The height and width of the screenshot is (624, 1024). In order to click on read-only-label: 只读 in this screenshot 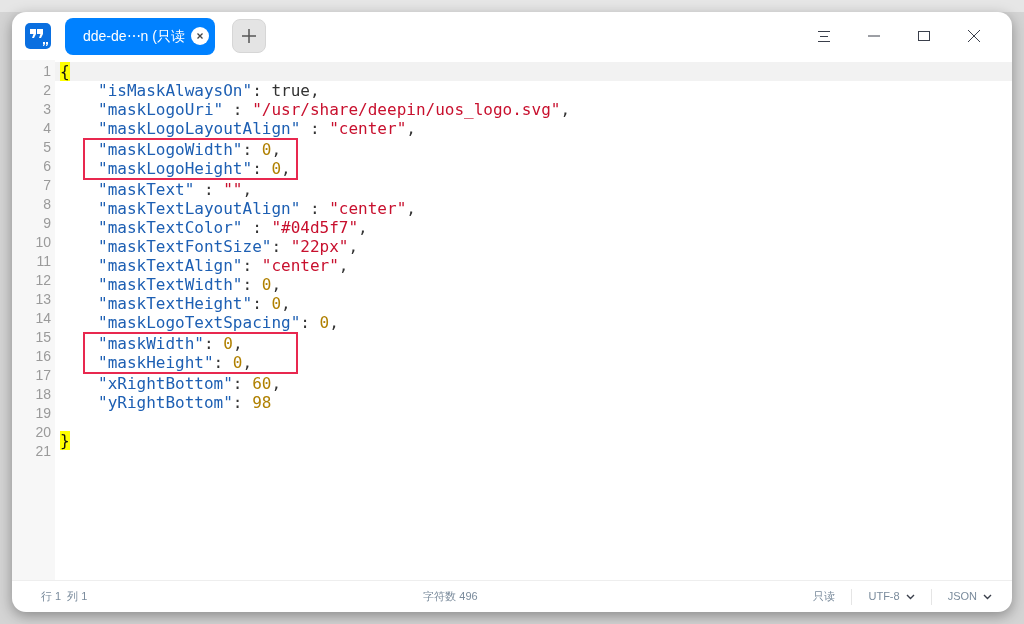, I will do `click(824, 596)`.